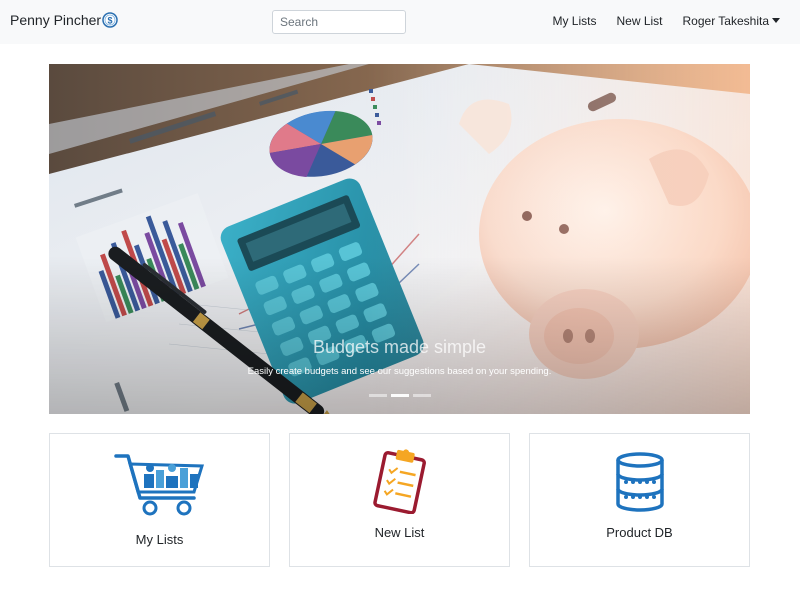 The height and width of the screenshot is (600, 800). Describe the element at coordinates (776, 20) in the screenshot. I see `caret-down-icon` at that location.